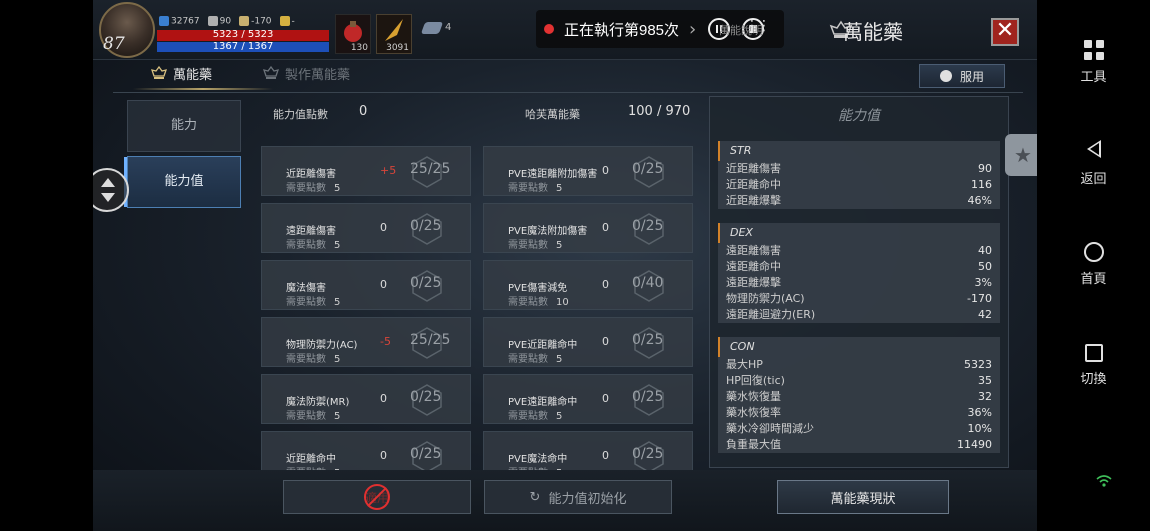 This screenshot has width=1150, height=531. Describe the element at coordinates (549, 29) in the screenshot. I see `record-icon` at that location.